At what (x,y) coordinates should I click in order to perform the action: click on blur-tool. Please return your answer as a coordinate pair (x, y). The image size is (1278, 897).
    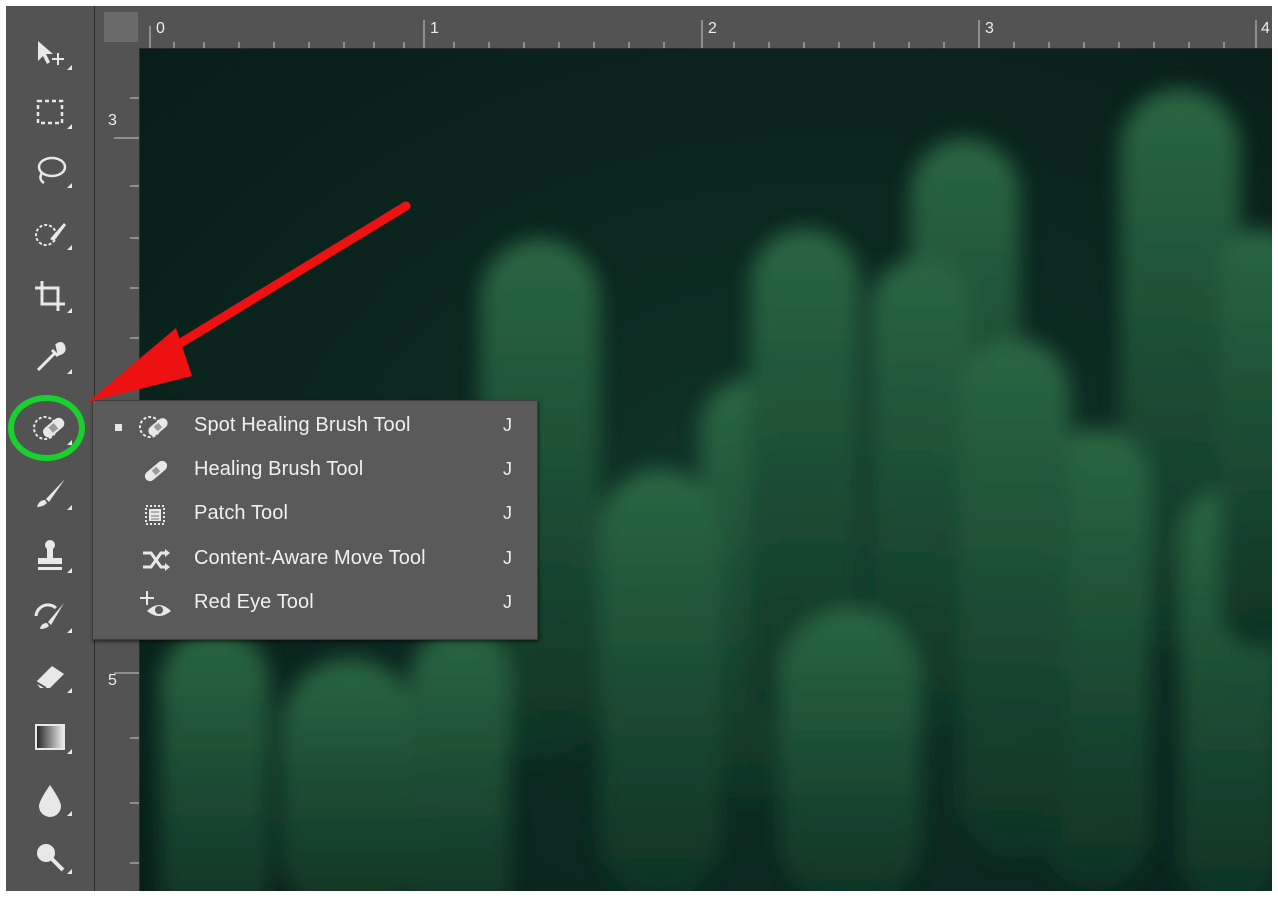
    Looking at the image, I should click on (50, 799).